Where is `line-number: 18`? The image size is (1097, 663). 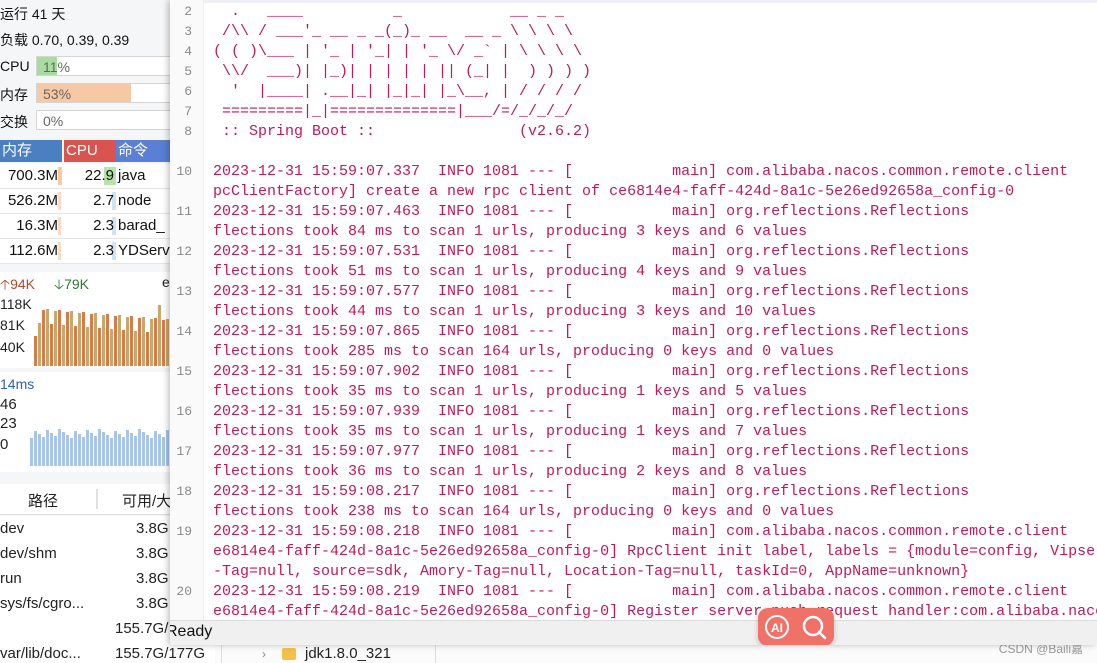 line-number: 18 is located at coordinates (184, 491).